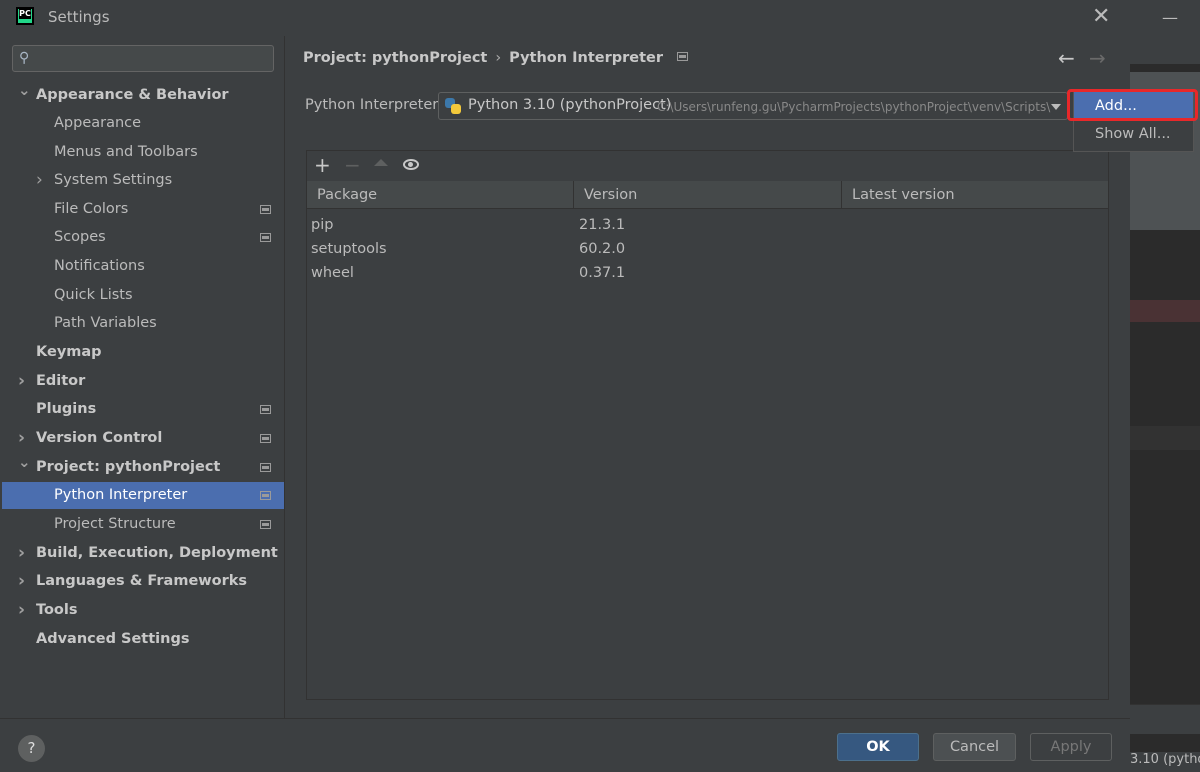 This screenshot has height=772, width=1200. Describe the element at coordinates (453, 106) in the screenshot. I see `python-icon` at that location.